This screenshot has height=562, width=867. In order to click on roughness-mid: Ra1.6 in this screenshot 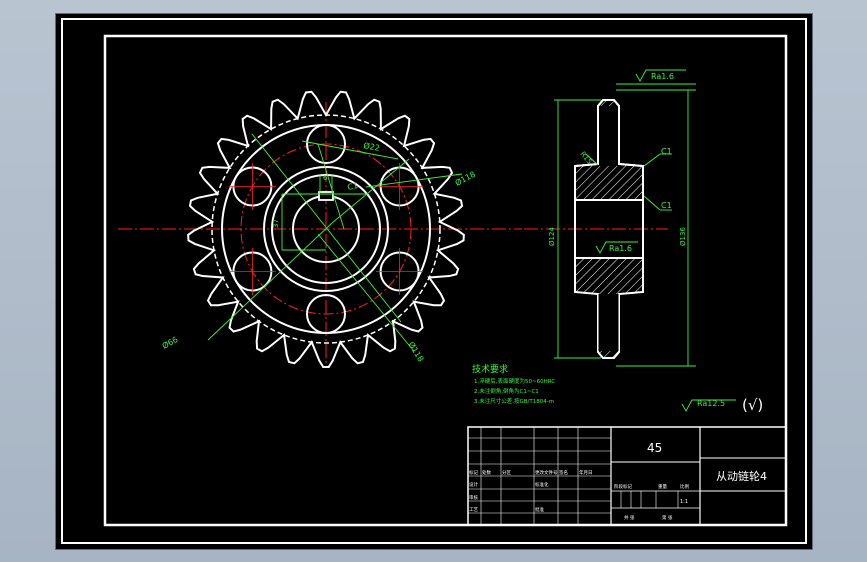, I will do `click(620, 248)`.